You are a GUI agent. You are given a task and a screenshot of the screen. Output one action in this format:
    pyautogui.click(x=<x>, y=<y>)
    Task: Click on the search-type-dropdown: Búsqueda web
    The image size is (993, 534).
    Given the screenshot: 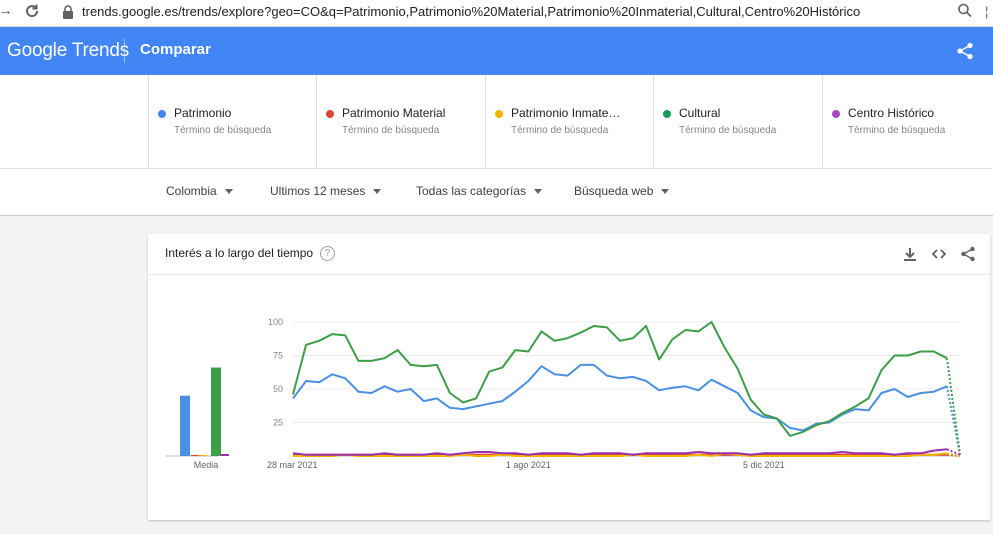 What is the action you would take?
    pyautogui.click(x=622, y=191)
    